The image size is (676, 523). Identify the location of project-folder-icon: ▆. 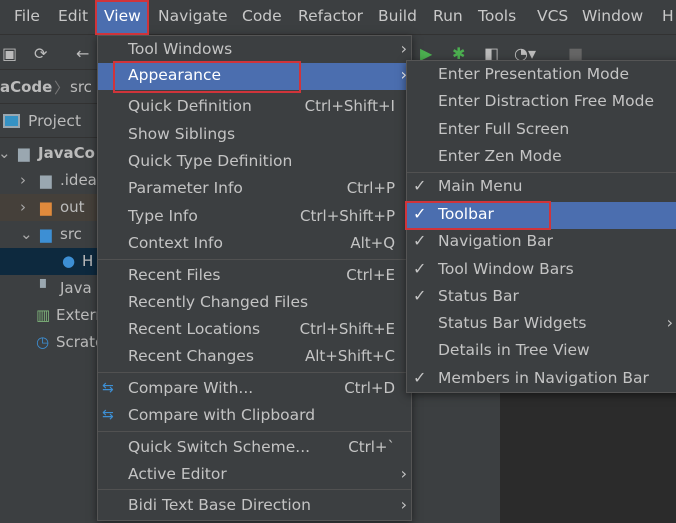
(24, 153).